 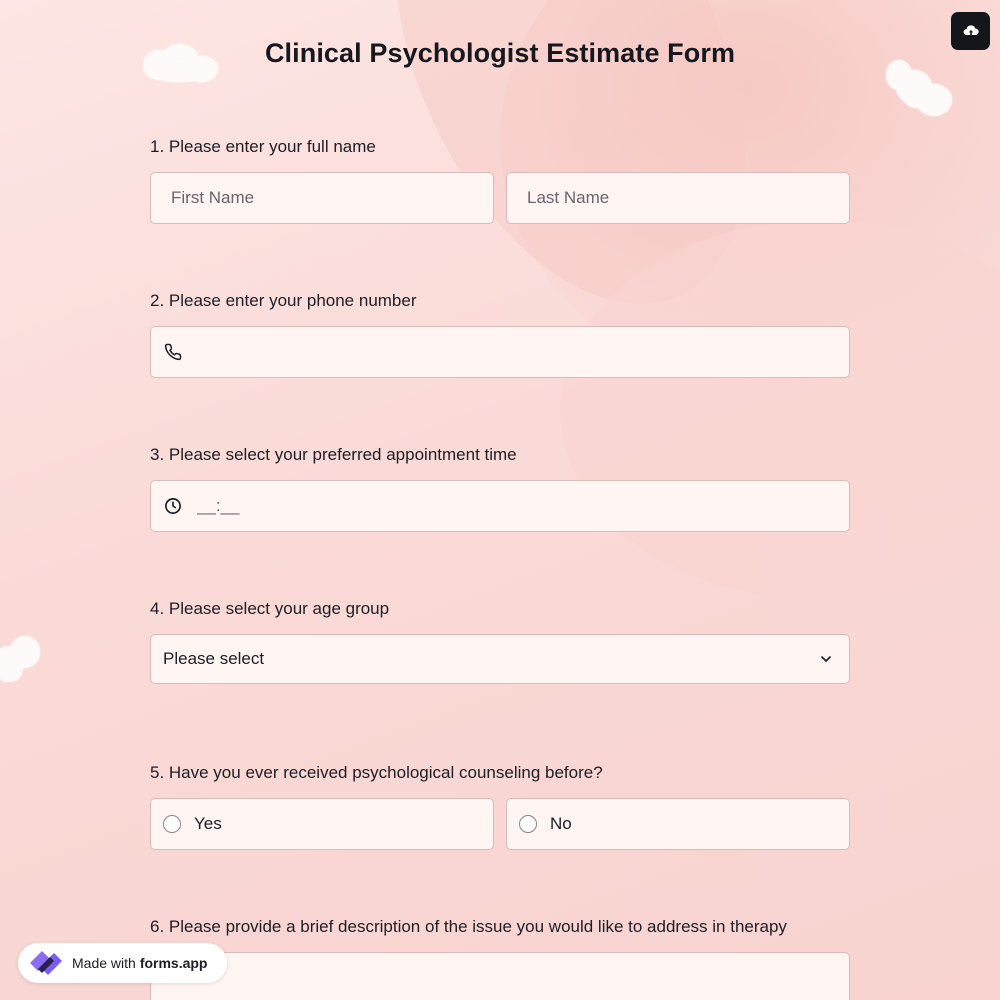 What do you see at coordinates (173, 506) in the screenshot?
I see `clock-icon` at bounding box center [173, 506].